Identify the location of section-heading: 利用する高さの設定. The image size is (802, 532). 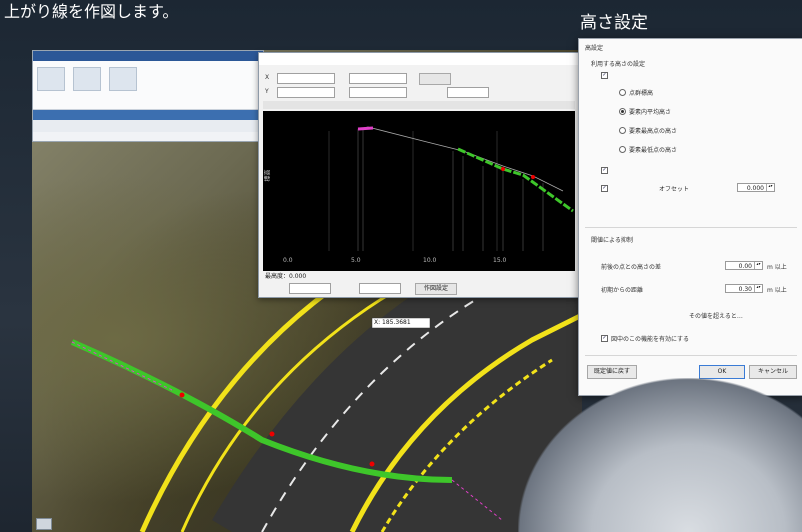
(618, 64).